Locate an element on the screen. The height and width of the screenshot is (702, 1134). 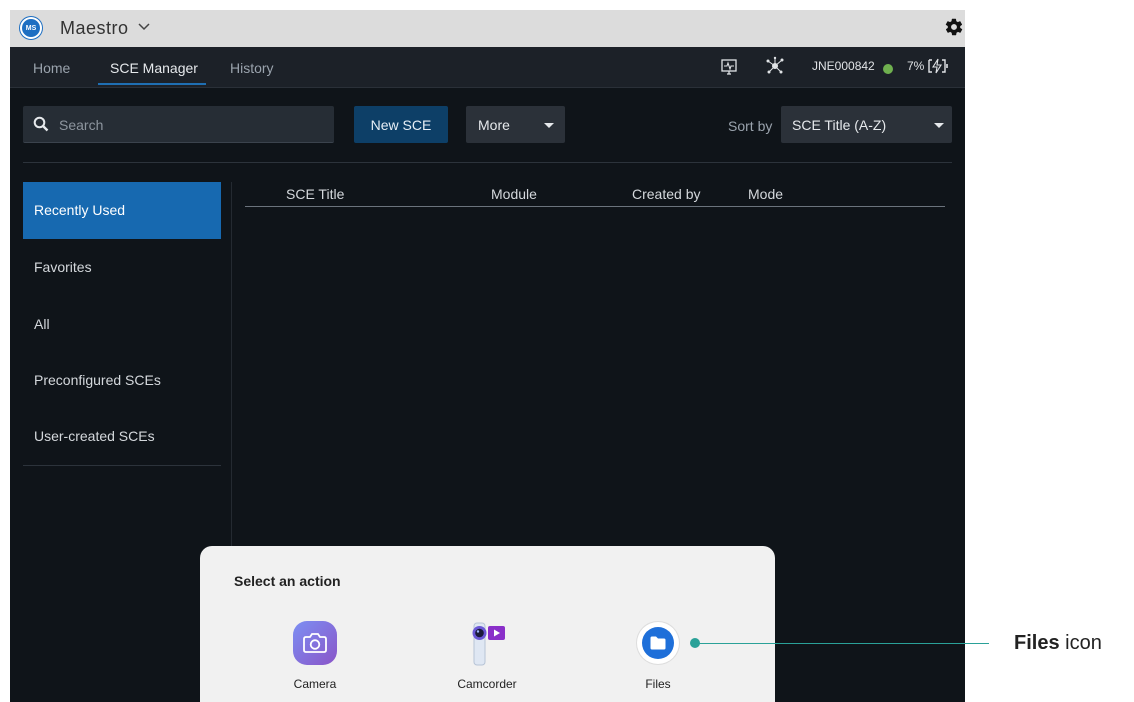
callout-line is located at coordinates (843, 643).